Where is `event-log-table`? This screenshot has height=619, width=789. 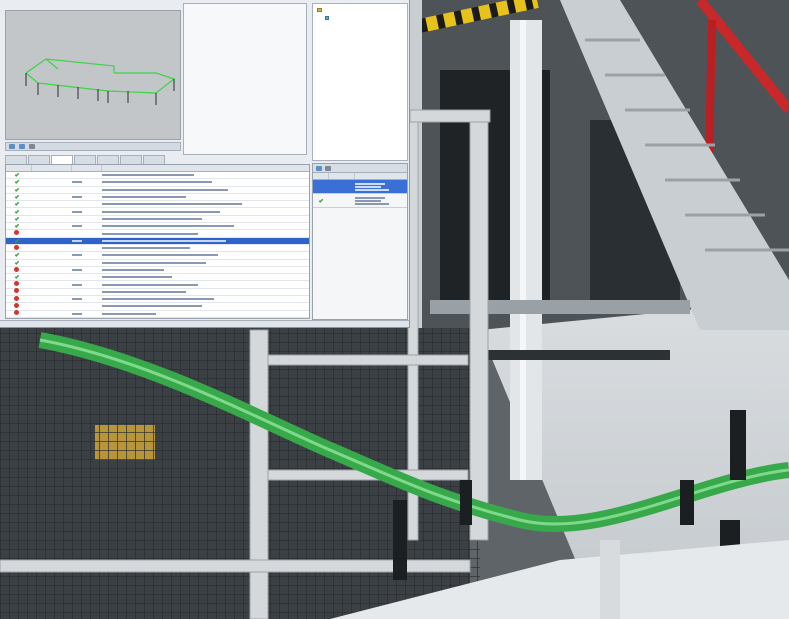
event-log-table is located at coordinates (157, 241).